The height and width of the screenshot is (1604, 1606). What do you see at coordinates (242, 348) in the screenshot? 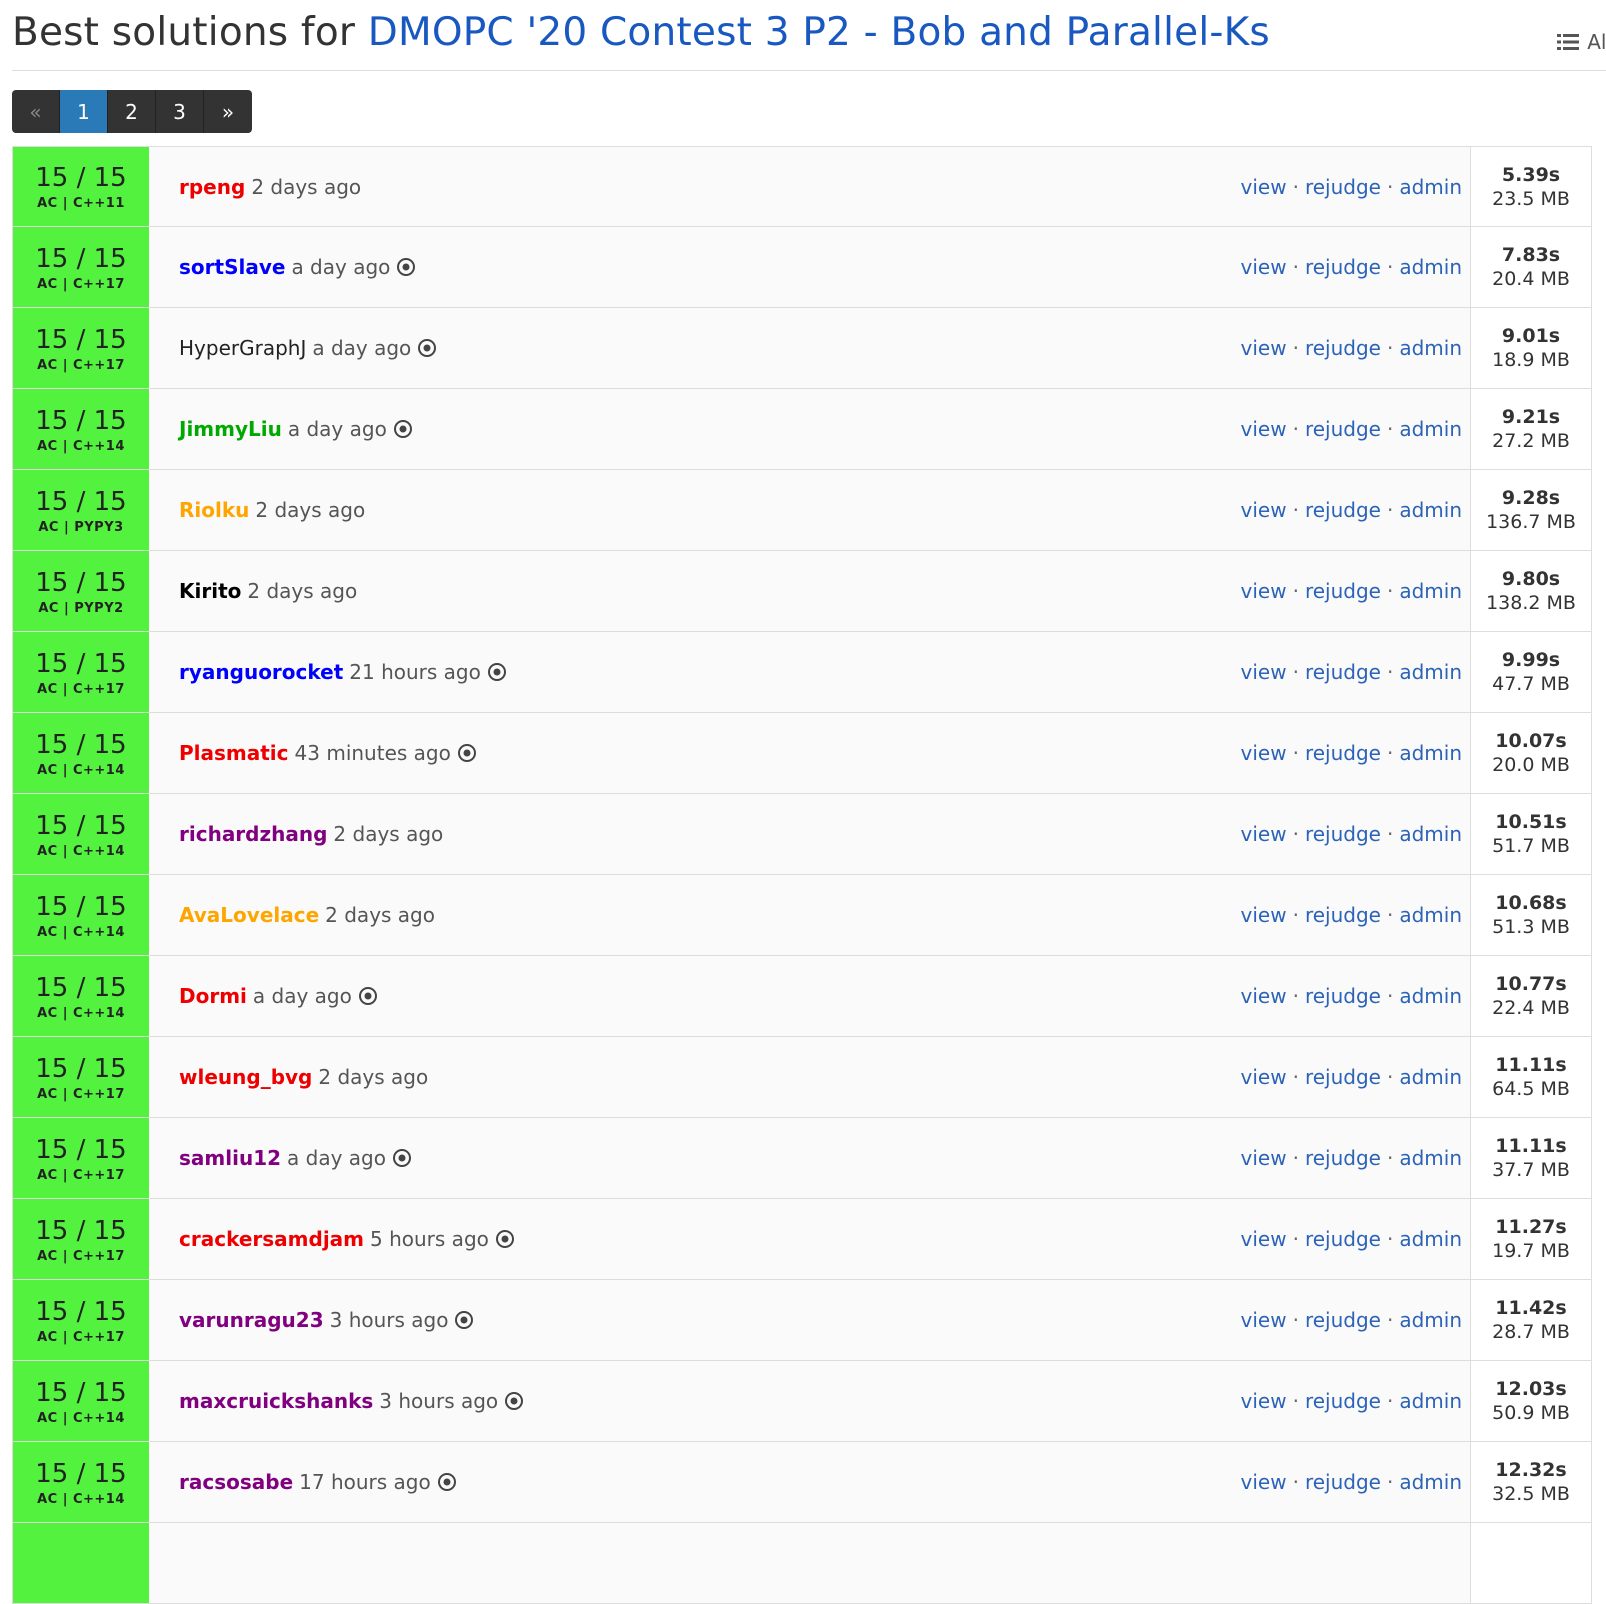
I see `user-link: HyperGraphJ` at bounding box center [242, 348].